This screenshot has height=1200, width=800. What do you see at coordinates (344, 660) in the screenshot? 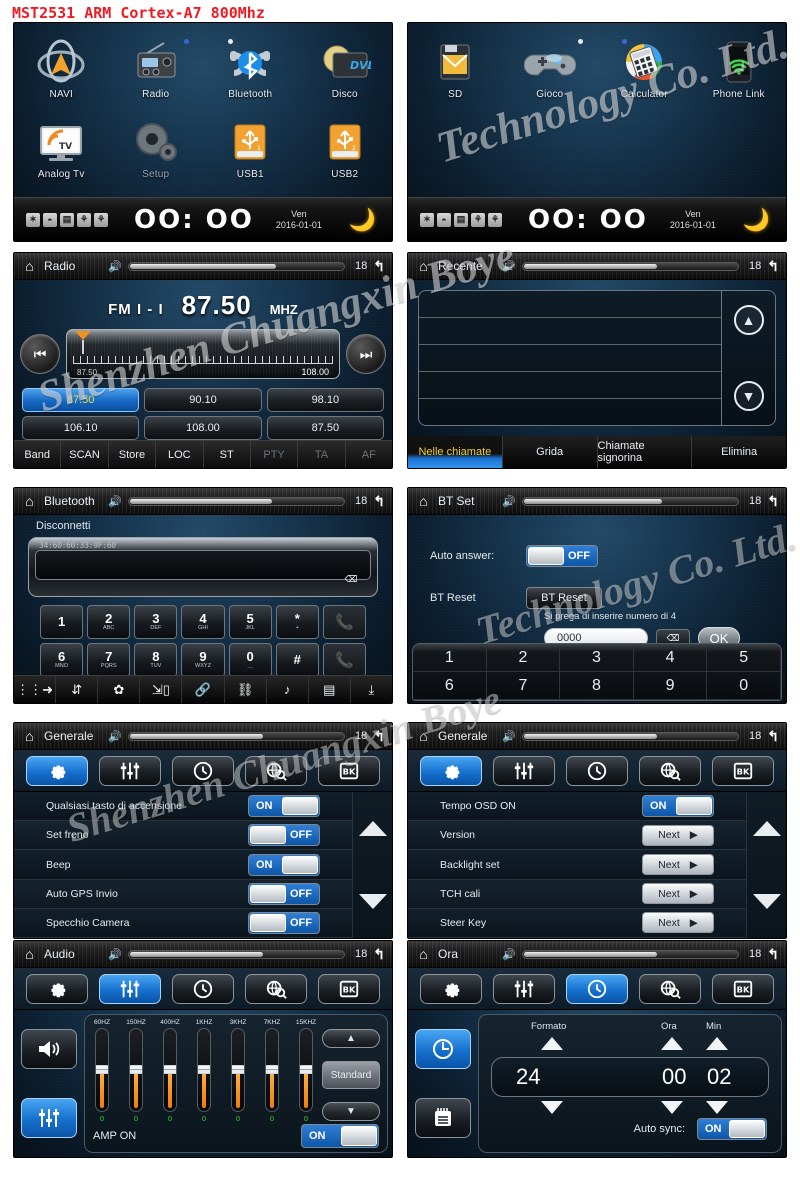
I see `call-end-icon: 📞` at bounding box center [344, 660].